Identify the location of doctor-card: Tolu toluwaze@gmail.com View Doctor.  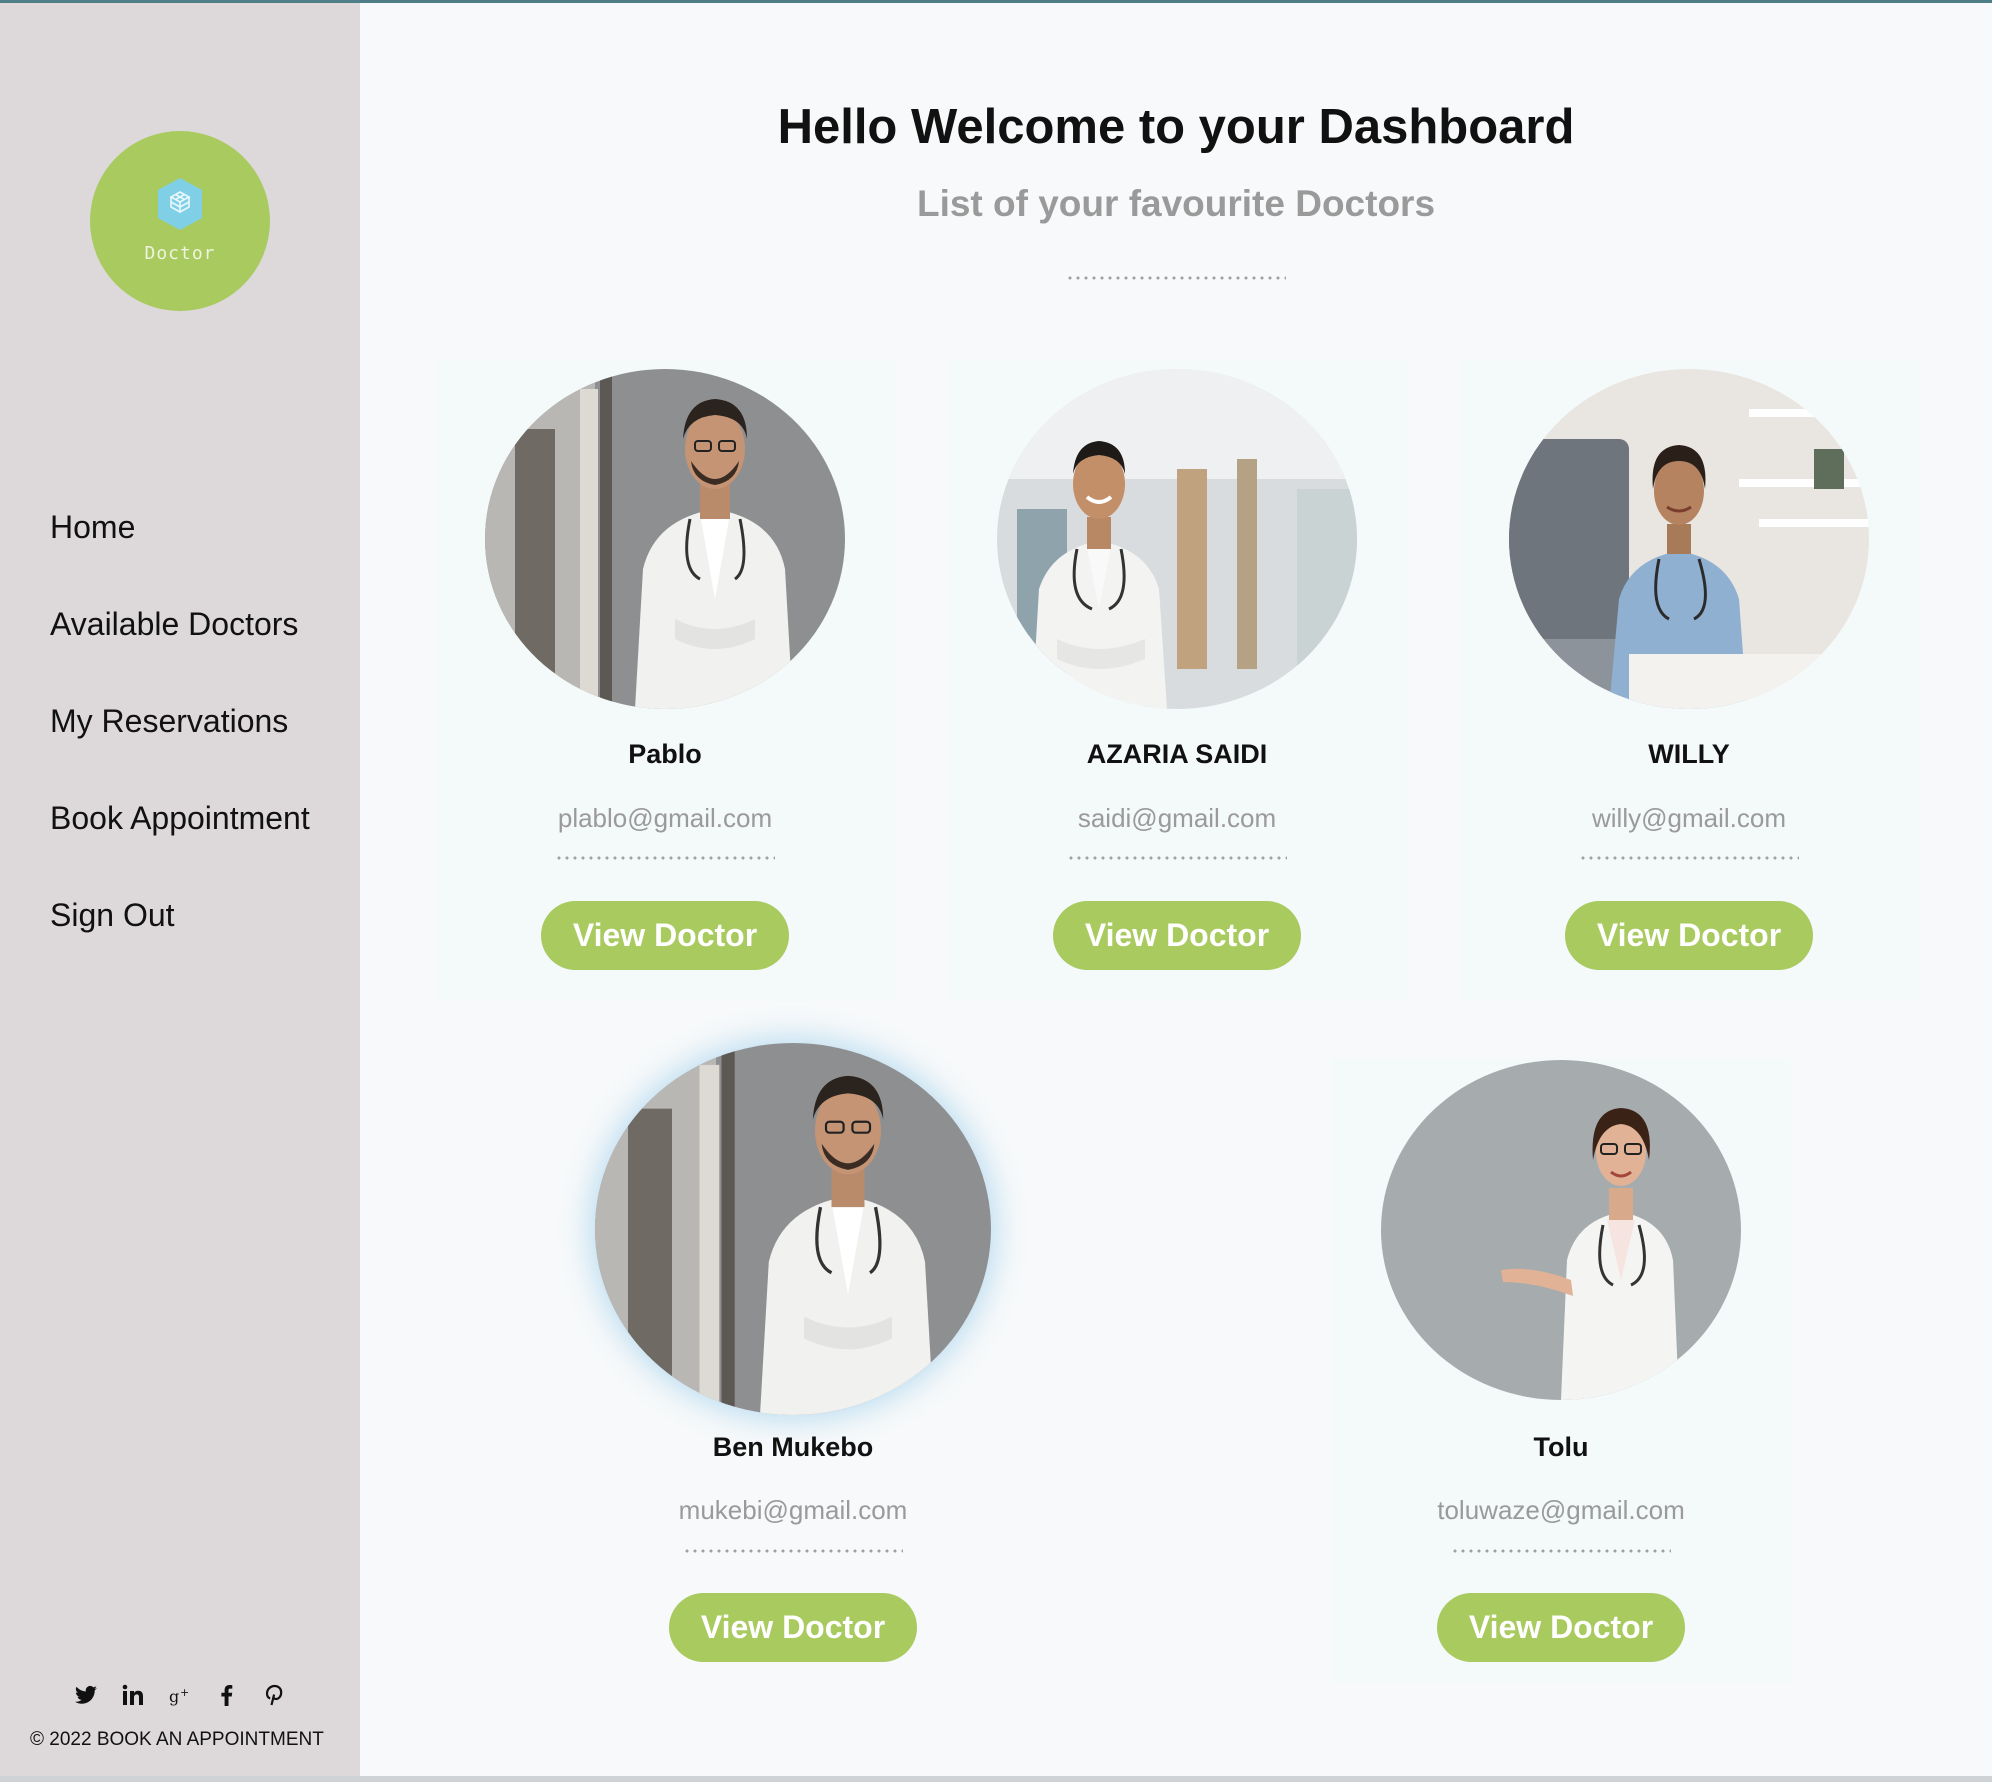
(1561, 1370).